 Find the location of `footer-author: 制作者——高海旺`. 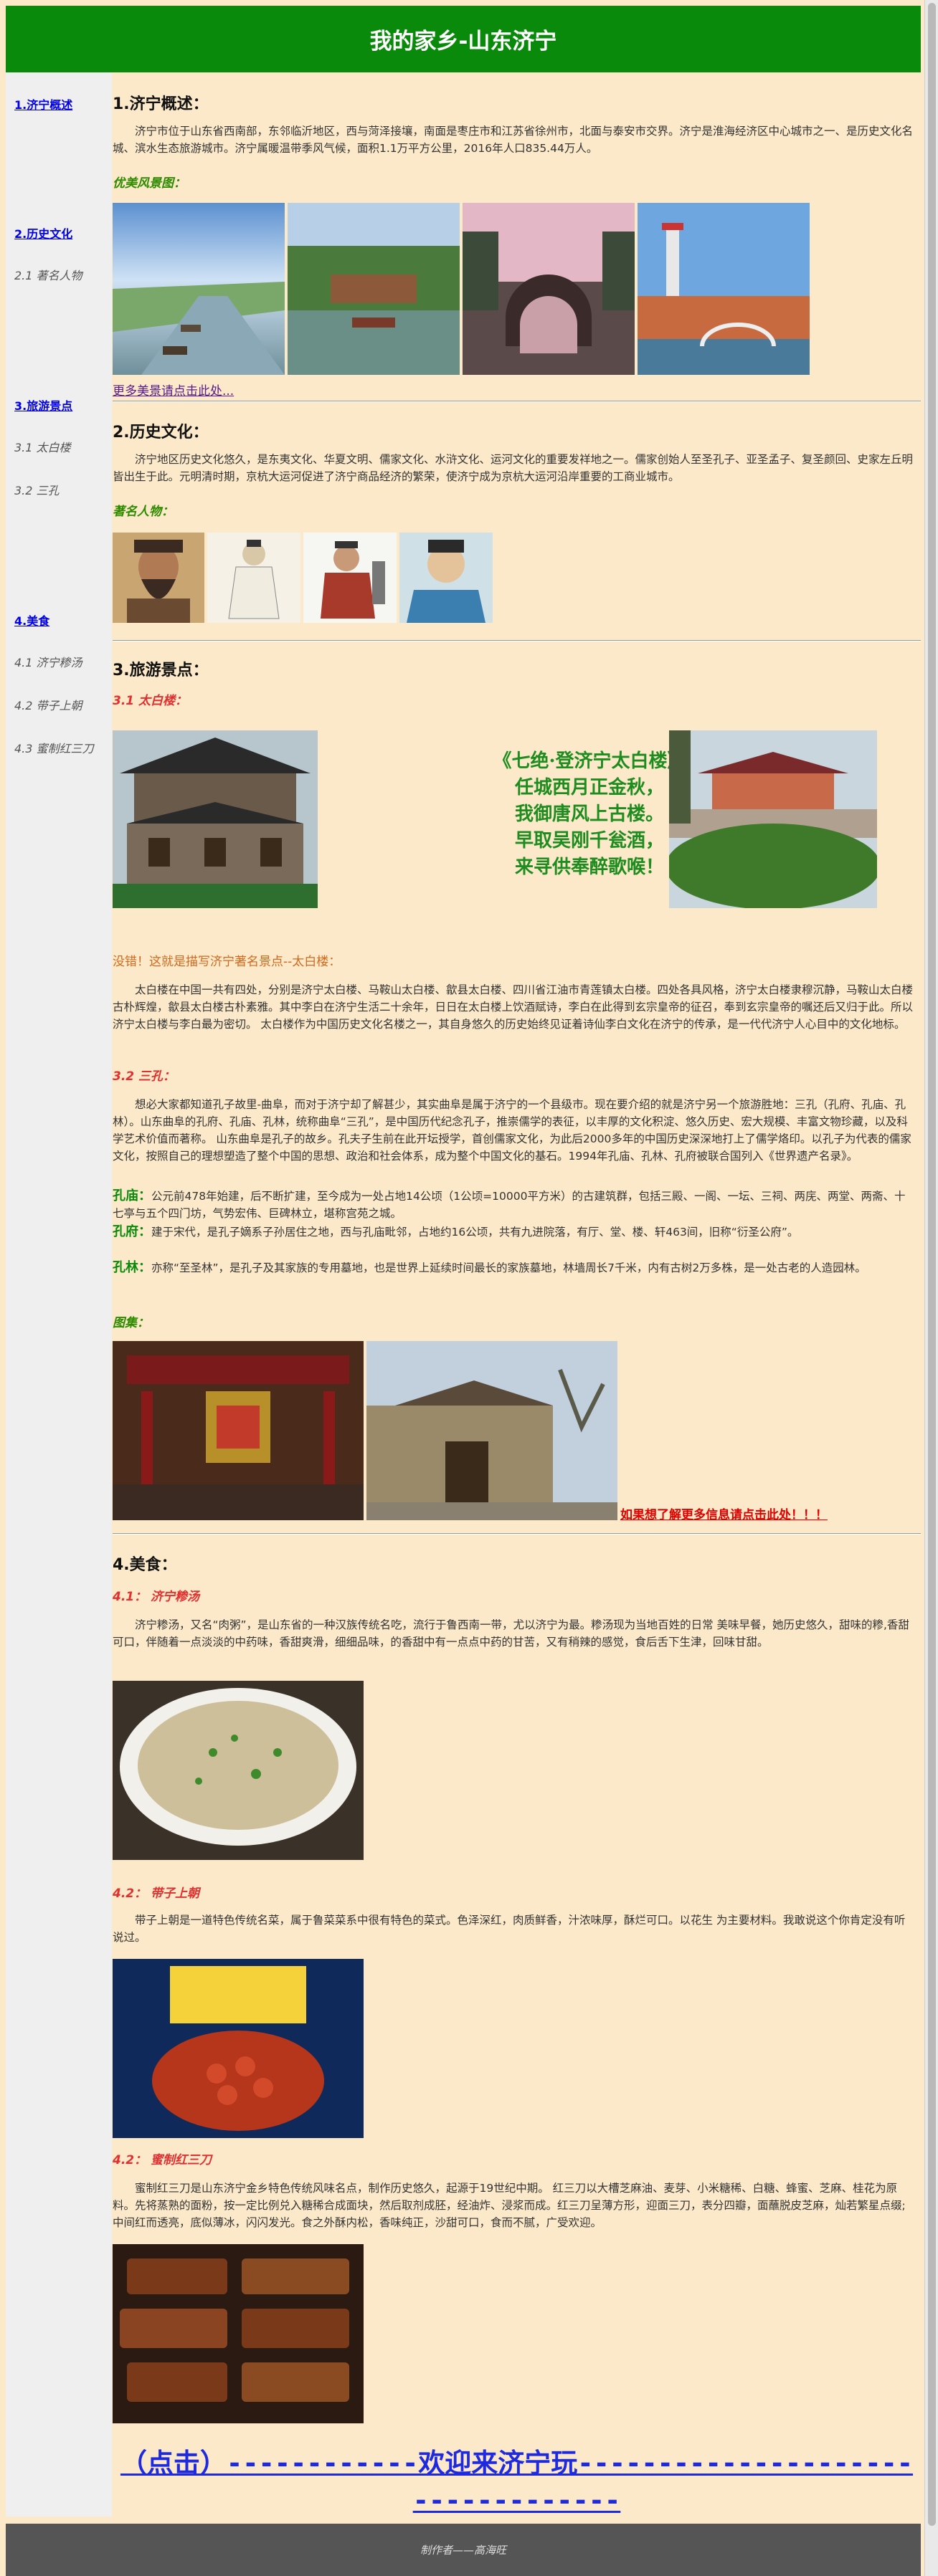

footer-author: 制作者——高海旺 is located at coordinates (463, 2550).